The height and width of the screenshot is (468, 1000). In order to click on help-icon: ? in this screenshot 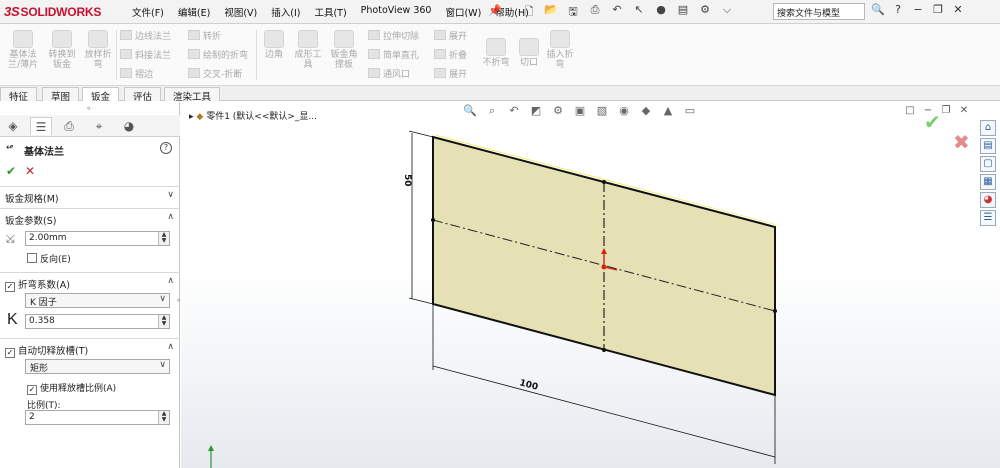, I will do `click(898, 11)`.